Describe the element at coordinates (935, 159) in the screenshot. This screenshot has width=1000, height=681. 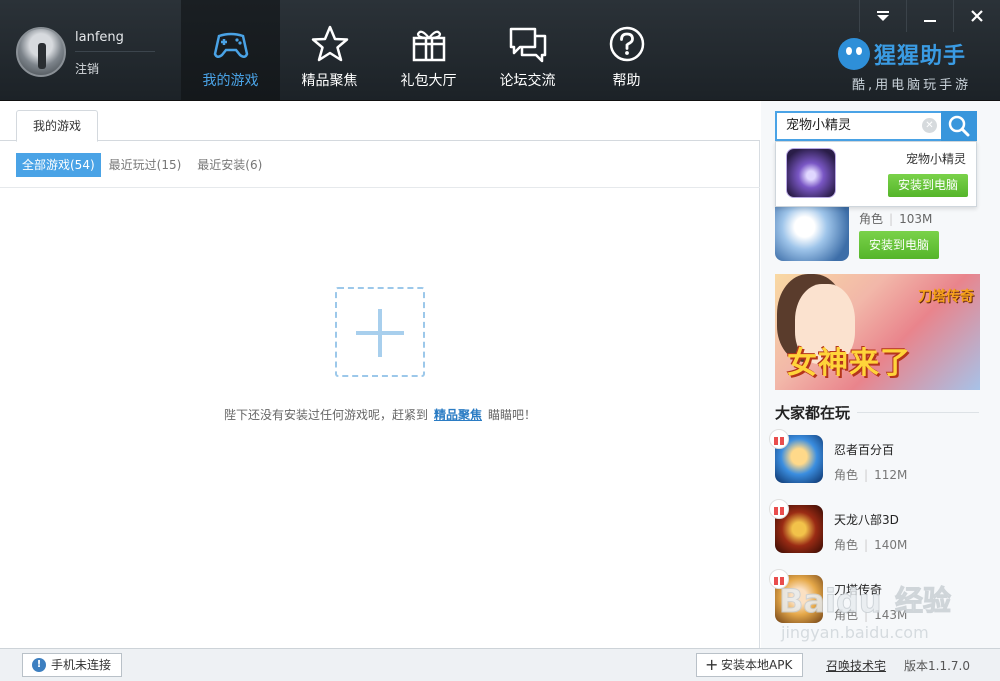
I see `suggestion-name: 宠物小精灵` at that location.